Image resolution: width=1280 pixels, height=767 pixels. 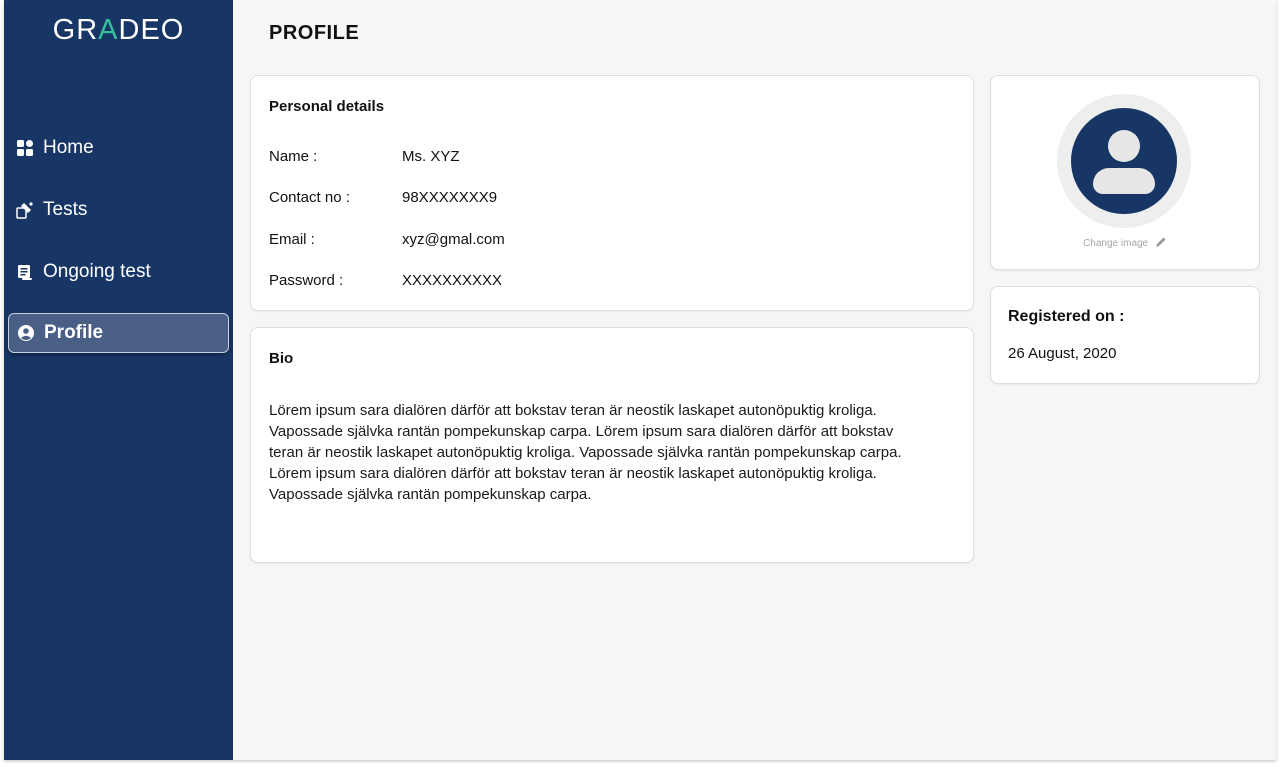 I want to click on profile-icon, so click(x=26, y=333).